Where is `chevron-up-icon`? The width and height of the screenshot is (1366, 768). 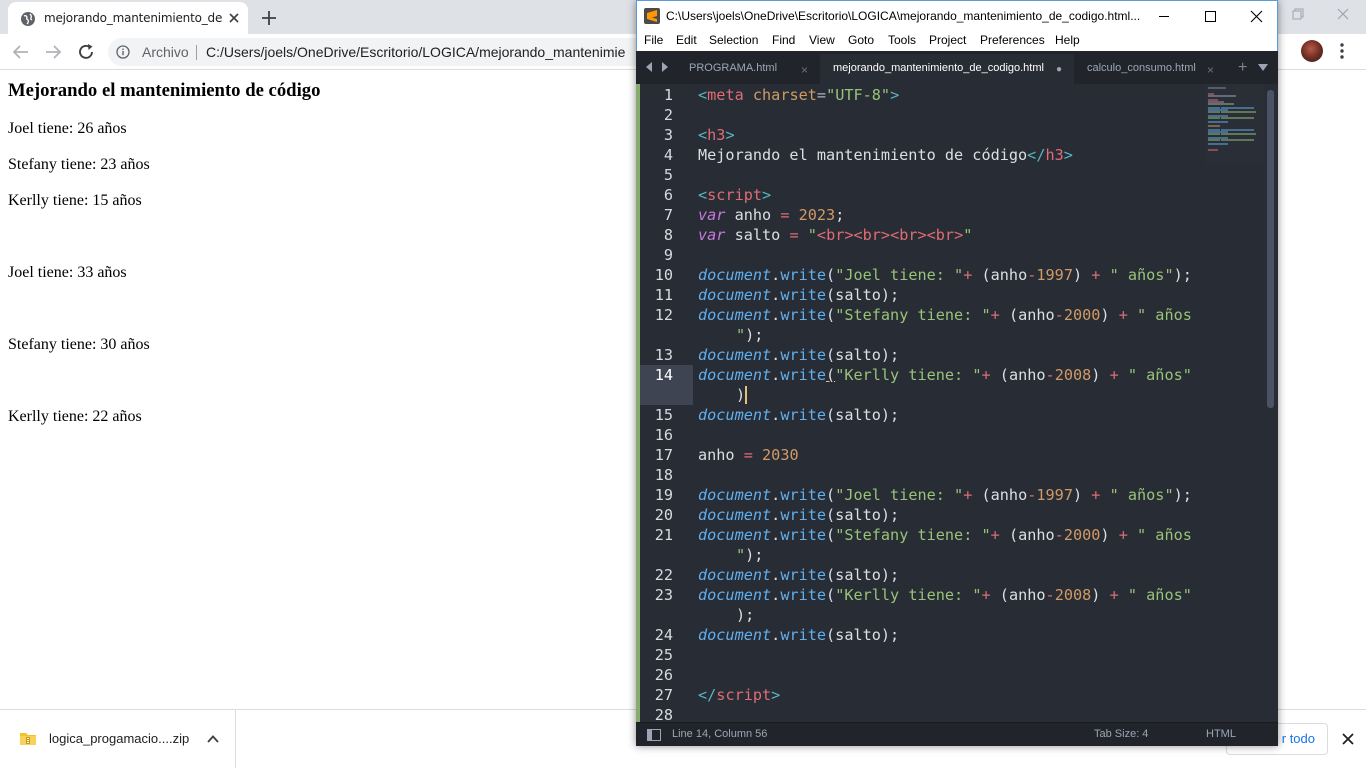
chevron-up-icon is located at coordinates (213, 739).